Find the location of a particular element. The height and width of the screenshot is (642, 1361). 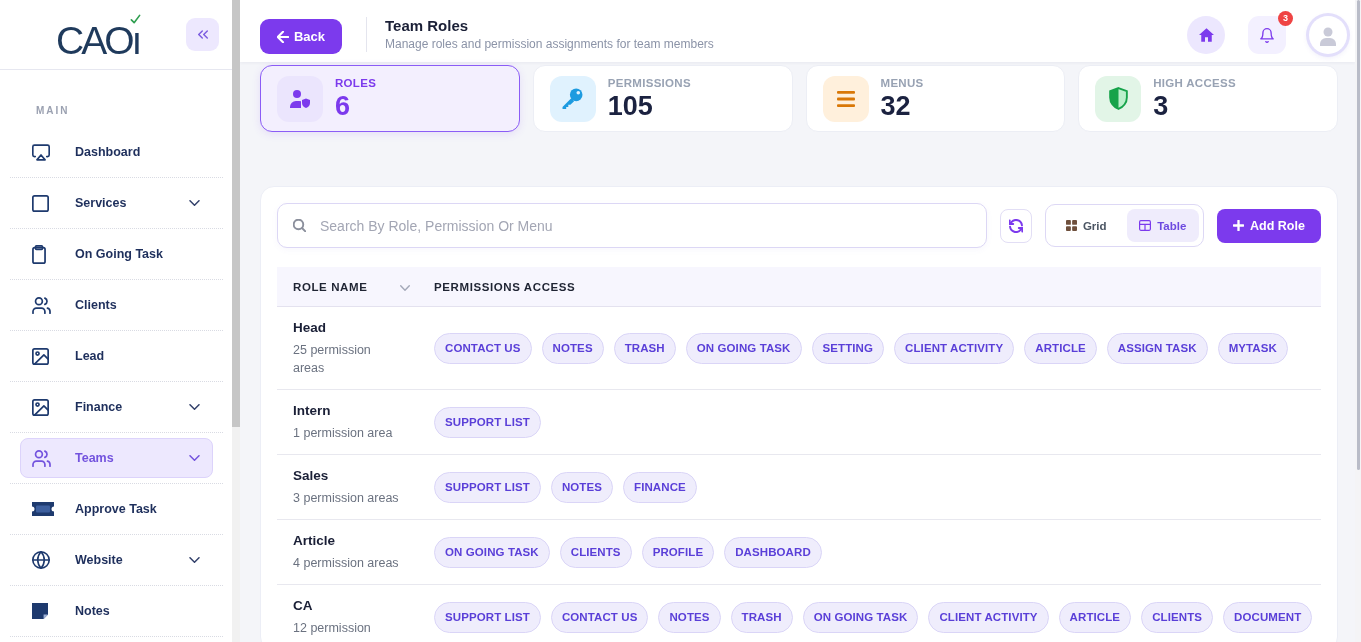

collapse-button is located at coordinates (202, 34).